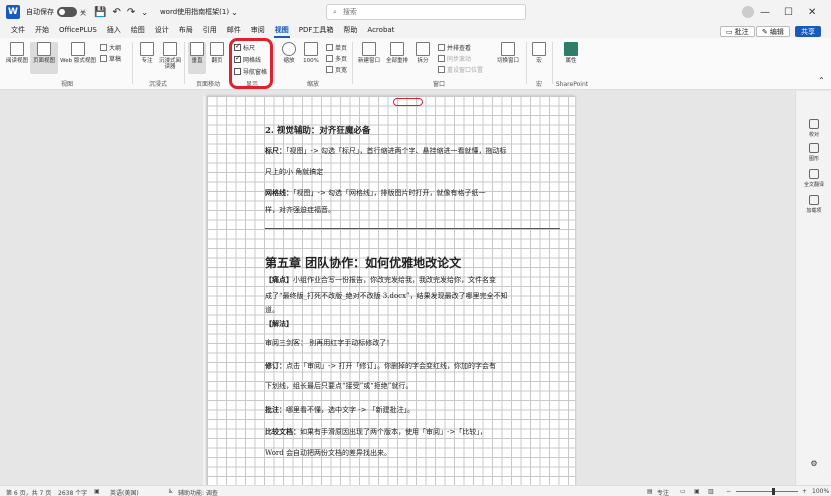 The height and width of the screenshot is (496, 831). What do you see at coordinates (100, 12) in the screenshot?
I see `save-icon: 💾` at bounding box center [100, 12].